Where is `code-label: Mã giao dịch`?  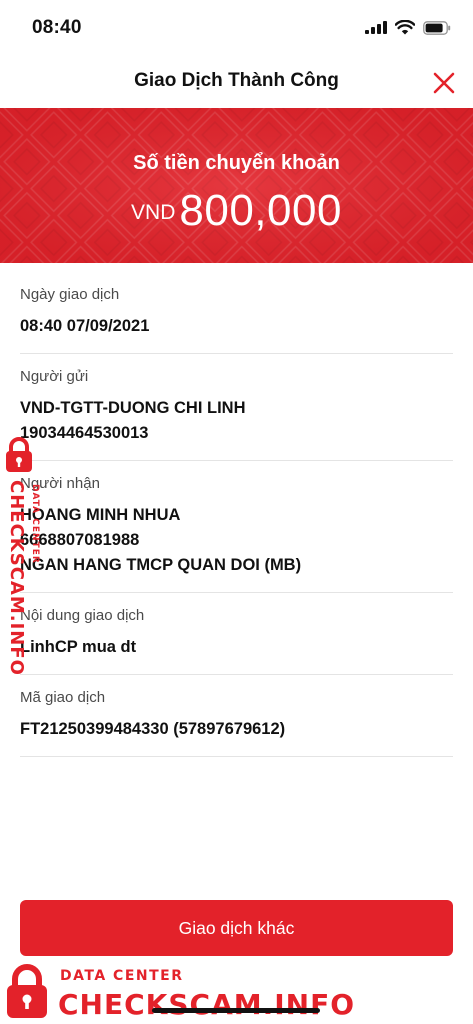
code-label: Mã giao dịch is located at coordinates (63, 697).